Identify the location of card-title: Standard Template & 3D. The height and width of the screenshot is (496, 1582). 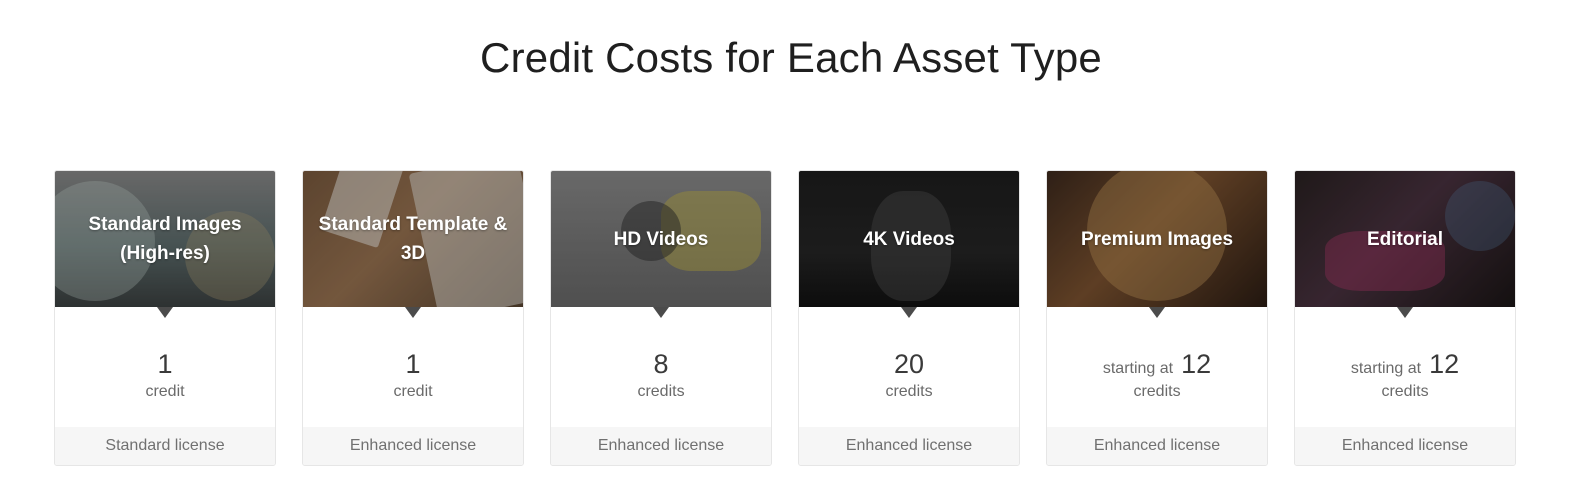
(413, 239).